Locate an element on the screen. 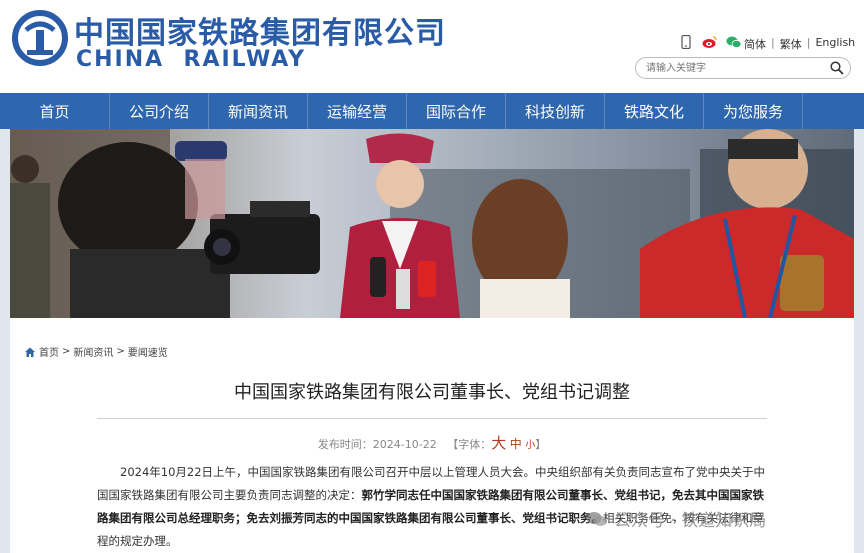  home-icon is located at coordinates (30, 352).